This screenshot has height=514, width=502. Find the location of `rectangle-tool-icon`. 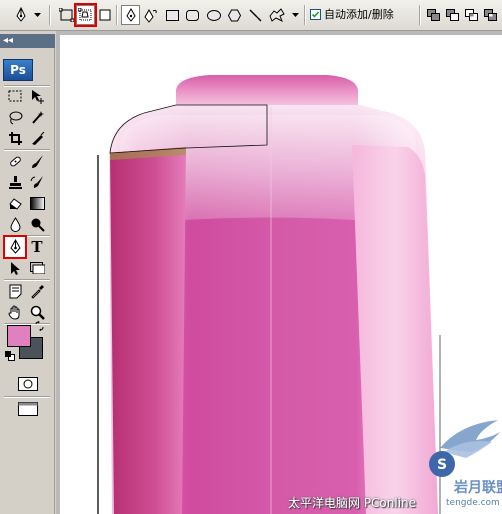

rectangle-tool-icon is located at coordinates (37, 268).